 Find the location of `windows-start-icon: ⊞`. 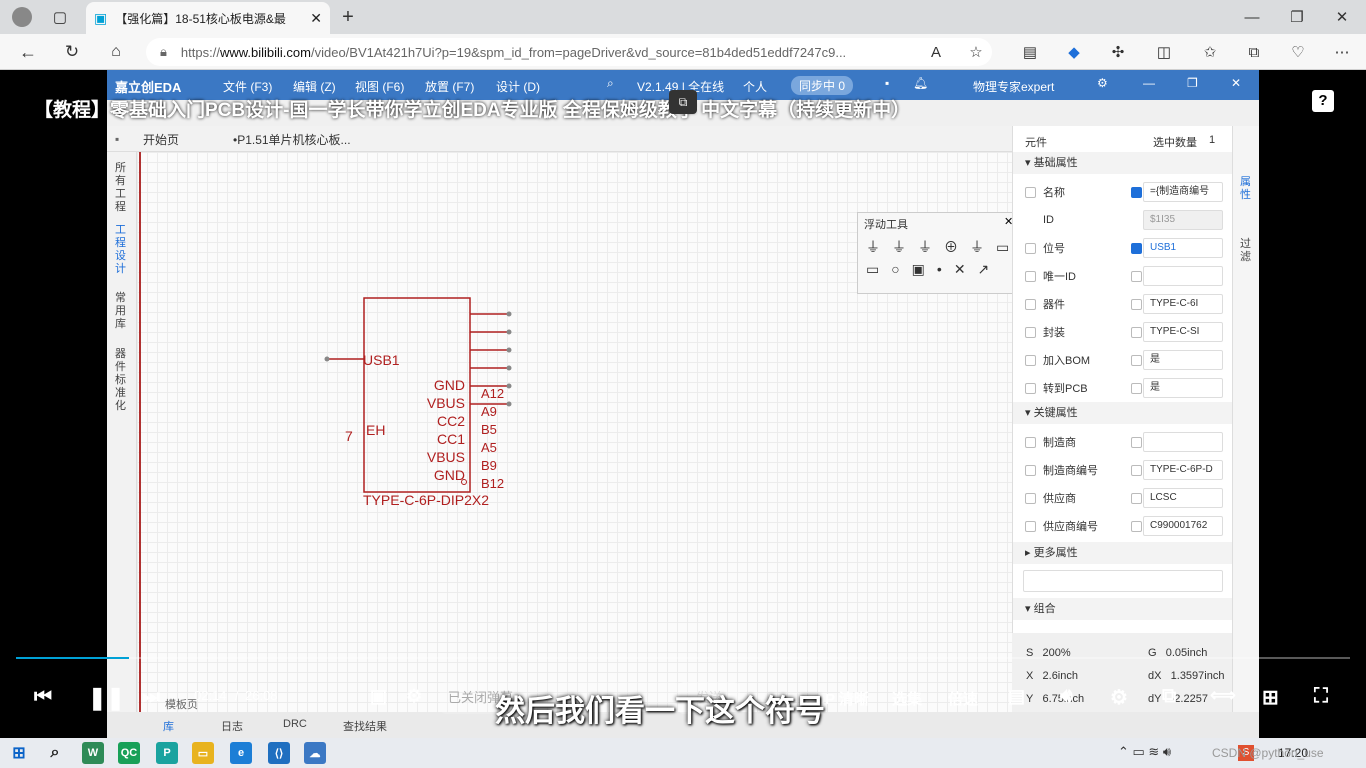

windows-start-icon: ⊞ is located at coordinates (19, 753).